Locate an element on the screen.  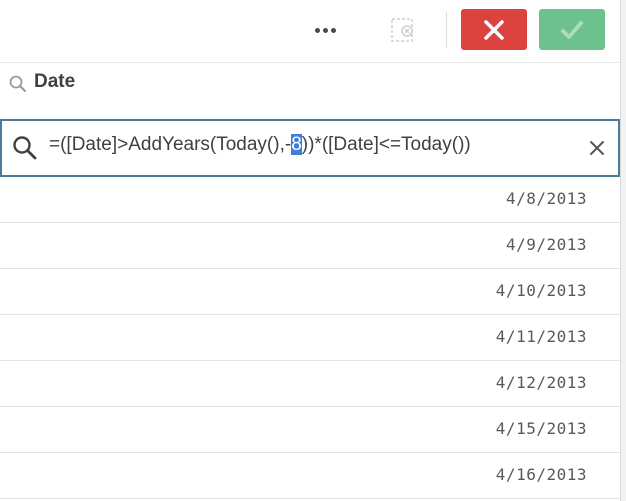
cancel-selection-button is located at coordinates (494, 29).